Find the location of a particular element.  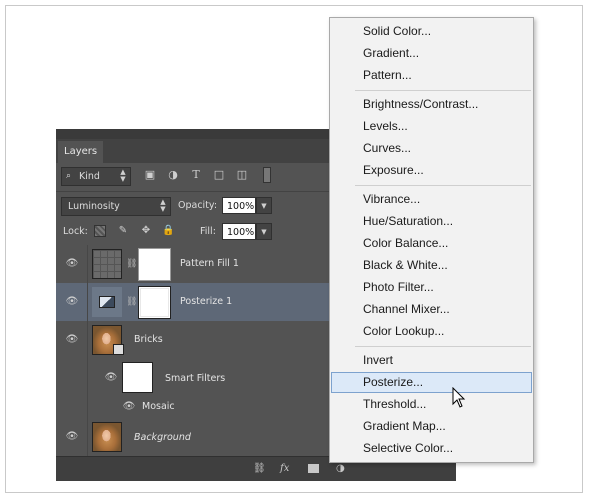

filter-toggle-switch is located at coordinates (267, 175).